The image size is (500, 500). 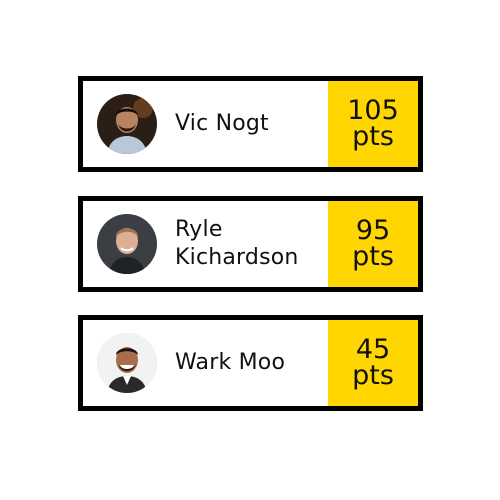 I want to click on player-card: Vic Nogt 105 pts, so click(x=250, y=124).